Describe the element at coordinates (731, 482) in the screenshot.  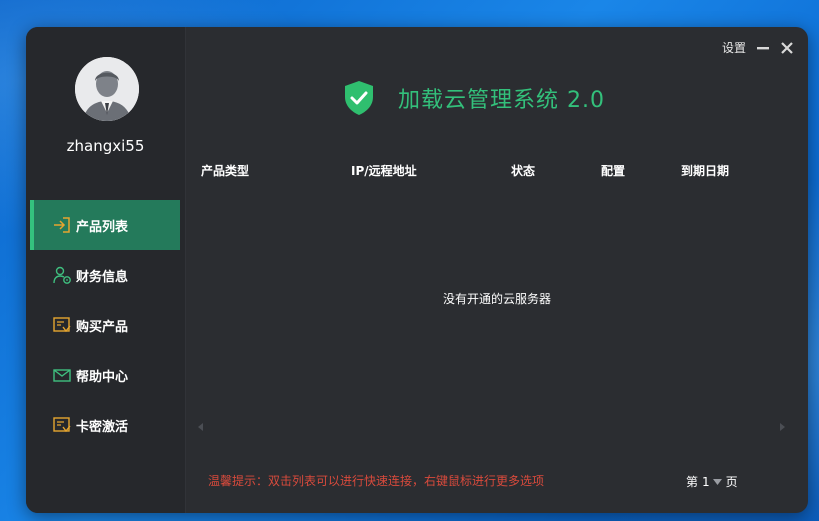
I see `pager-suffix: 页` at that location.